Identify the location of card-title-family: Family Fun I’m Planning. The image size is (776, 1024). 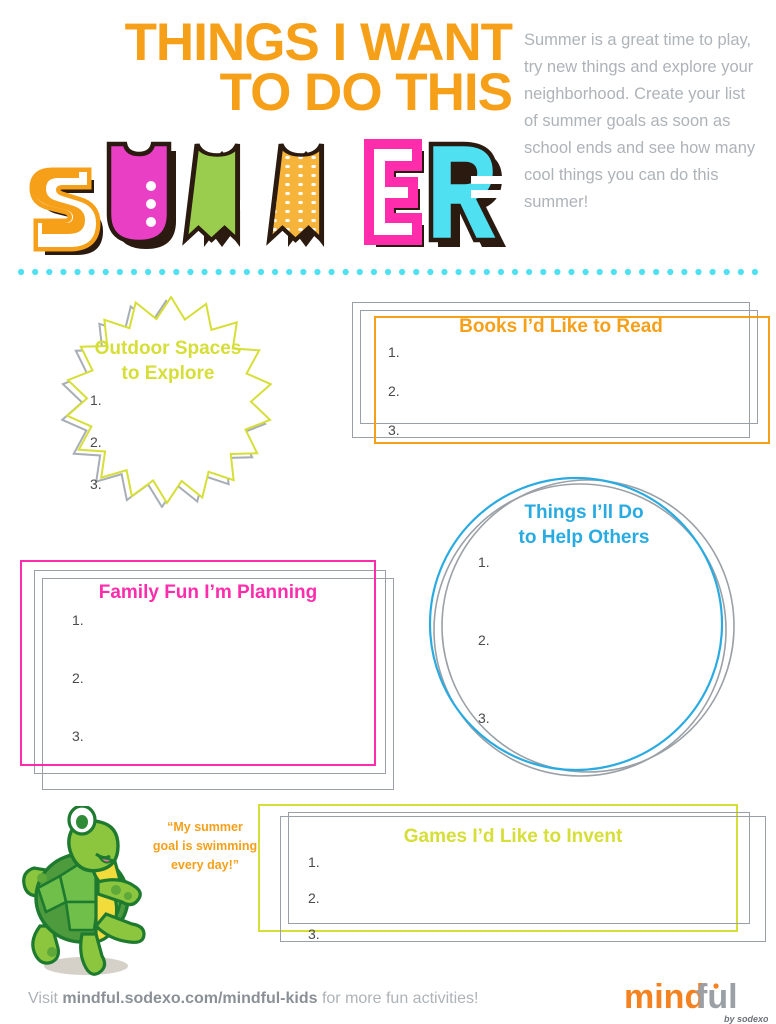
(208, 592).